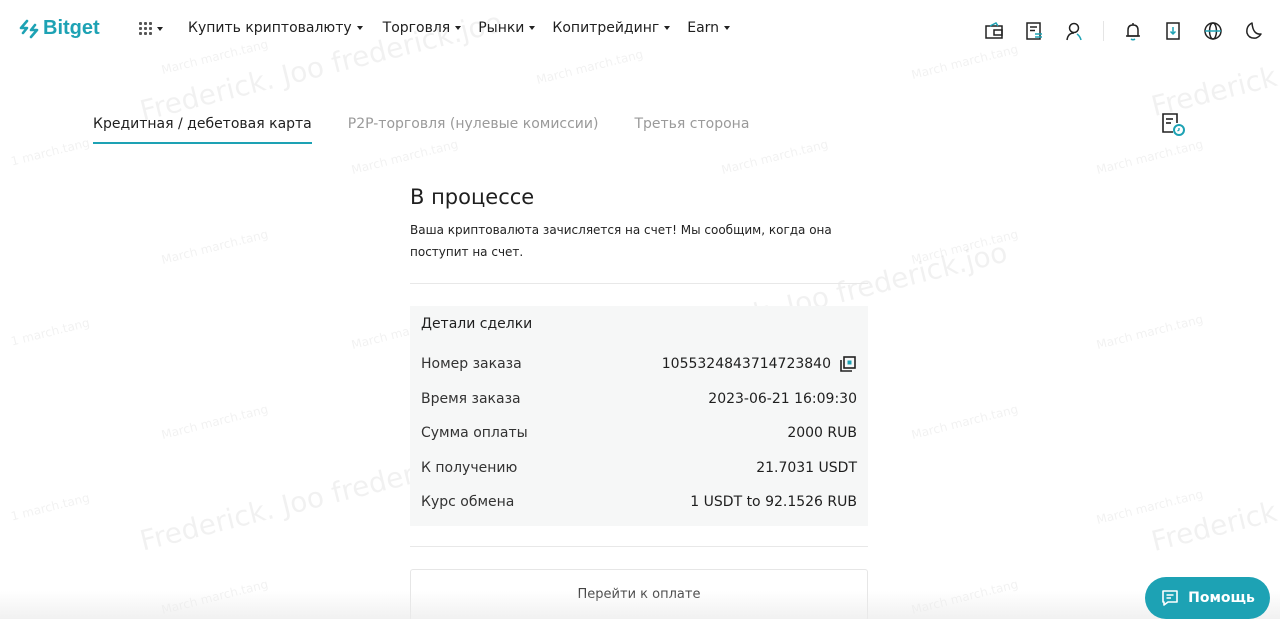  Describe the element at coordinates (71, 28) in the screenshot. I see `brand-name: Bitget` at that location.